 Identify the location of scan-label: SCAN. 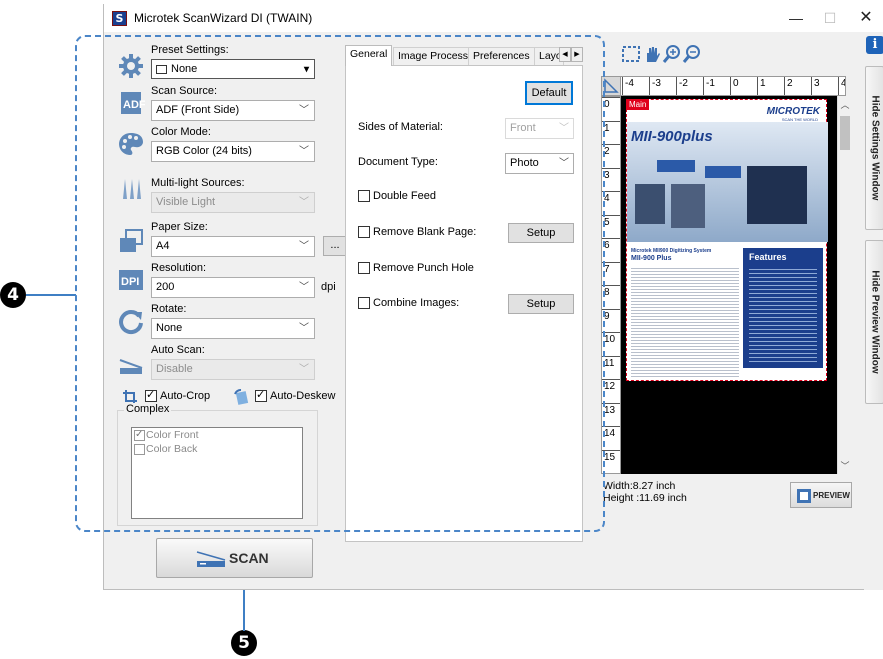
(249, 558).